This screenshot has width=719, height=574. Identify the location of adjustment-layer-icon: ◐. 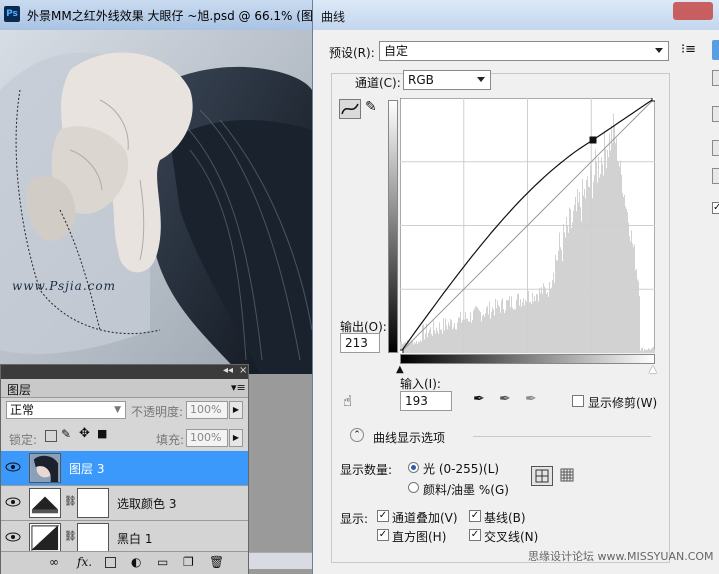
(136, 562).